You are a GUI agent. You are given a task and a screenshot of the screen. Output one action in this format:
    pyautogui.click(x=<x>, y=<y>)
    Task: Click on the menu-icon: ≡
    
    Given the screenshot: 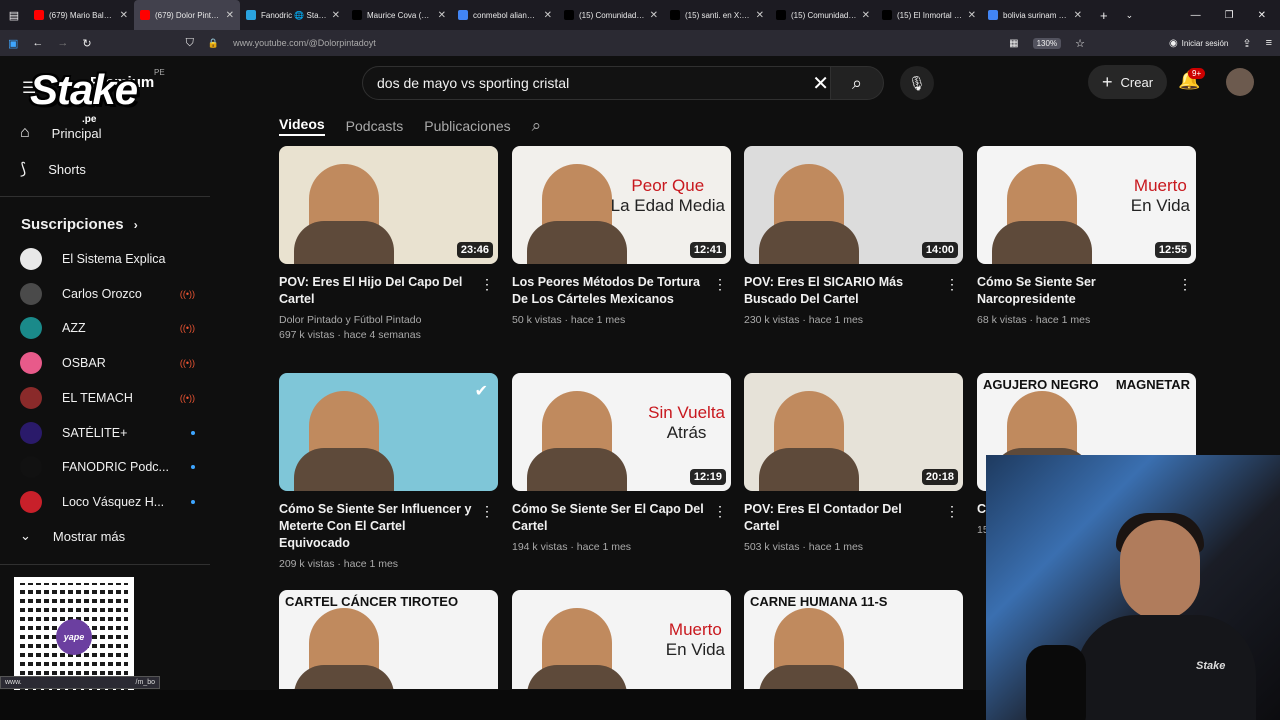 What is the action you would take?
    pyautogui.click(x=1269, y=43)
    